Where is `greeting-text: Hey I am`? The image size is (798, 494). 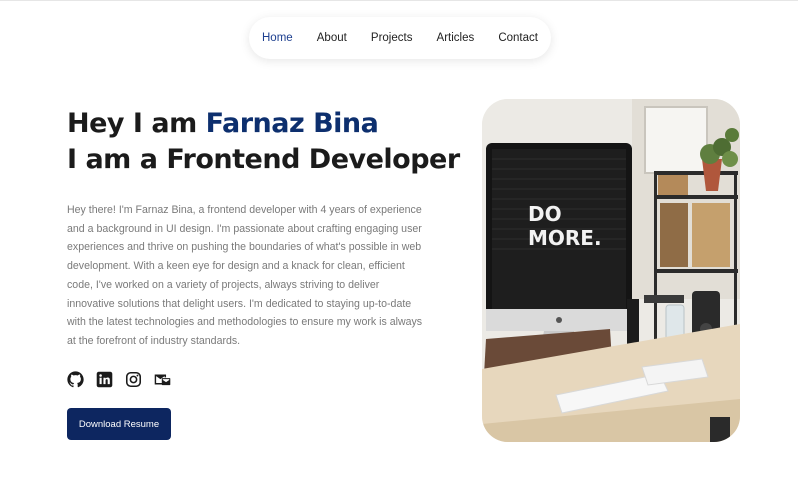
greeting-text: Hey I am is located at coordinates (136, 123).